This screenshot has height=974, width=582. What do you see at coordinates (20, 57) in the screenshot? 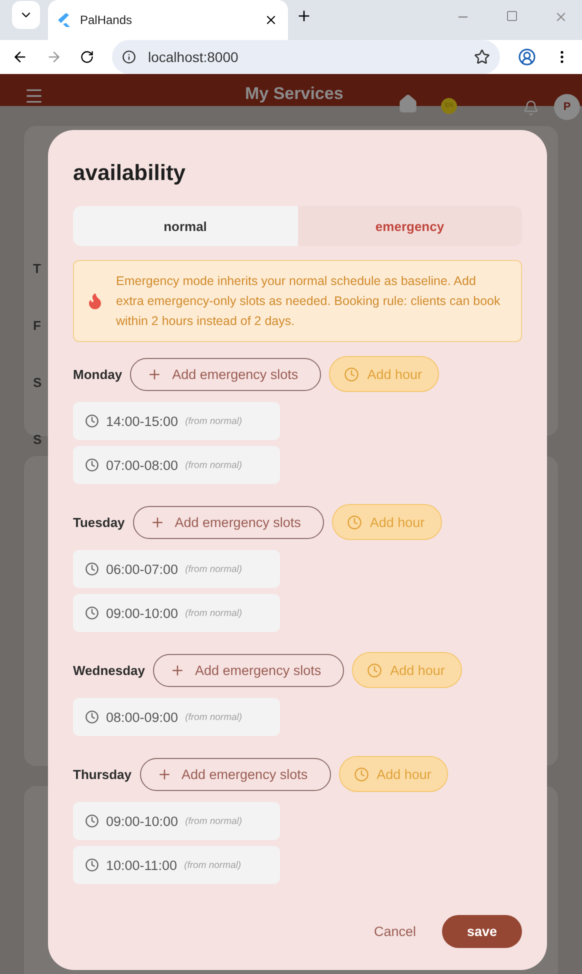
I see `back-icon` at bounding box center [20, 57].